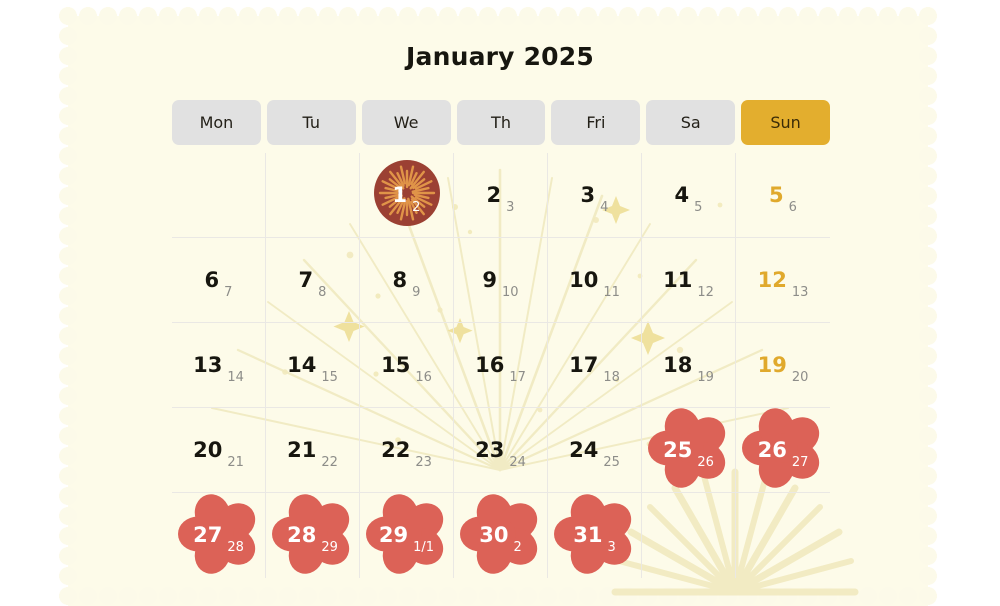 This screenshot has width=1000, height=606. Describe the element at coordinates (302, 535) in the screenshot. I see `day-number: 28` at that location.